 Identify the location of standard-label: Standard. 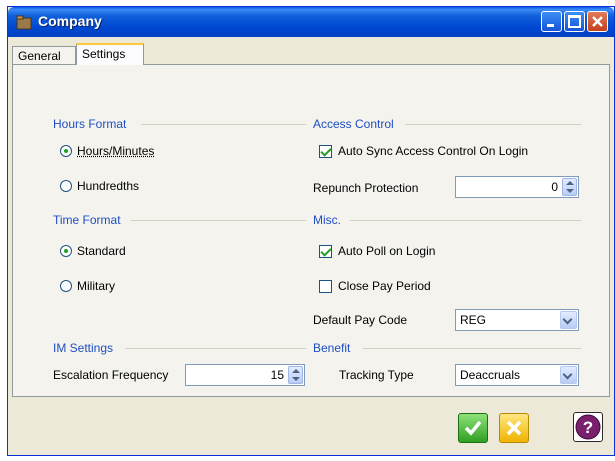
(101, 251).